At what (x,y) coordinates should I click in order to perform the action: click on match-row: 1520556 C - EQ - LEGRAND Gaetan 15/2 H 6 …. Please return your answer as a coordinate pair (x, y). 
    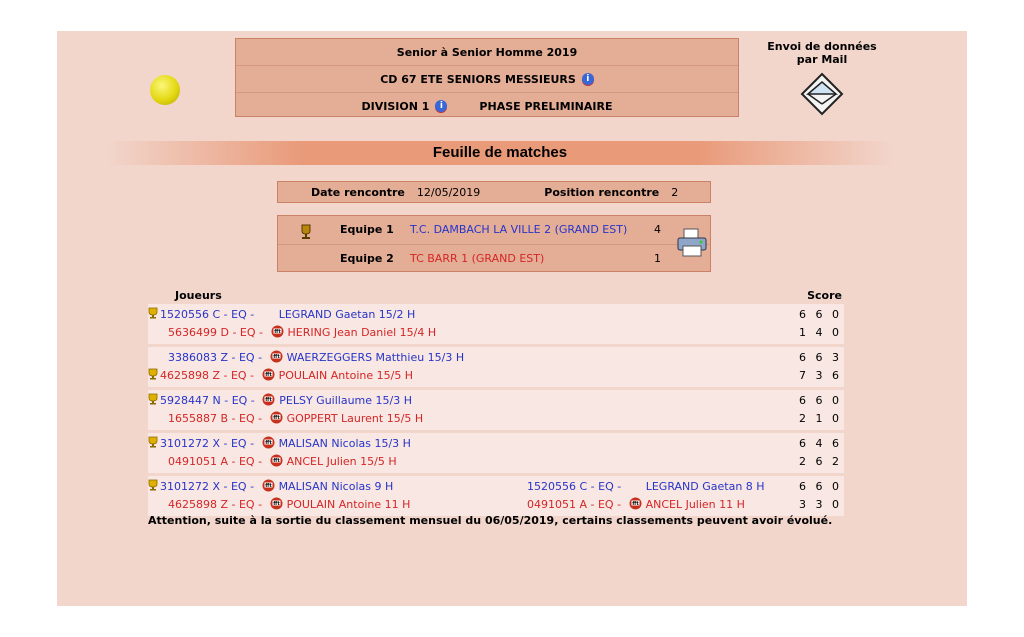
    Looking at the image, I should click on (496, 325).